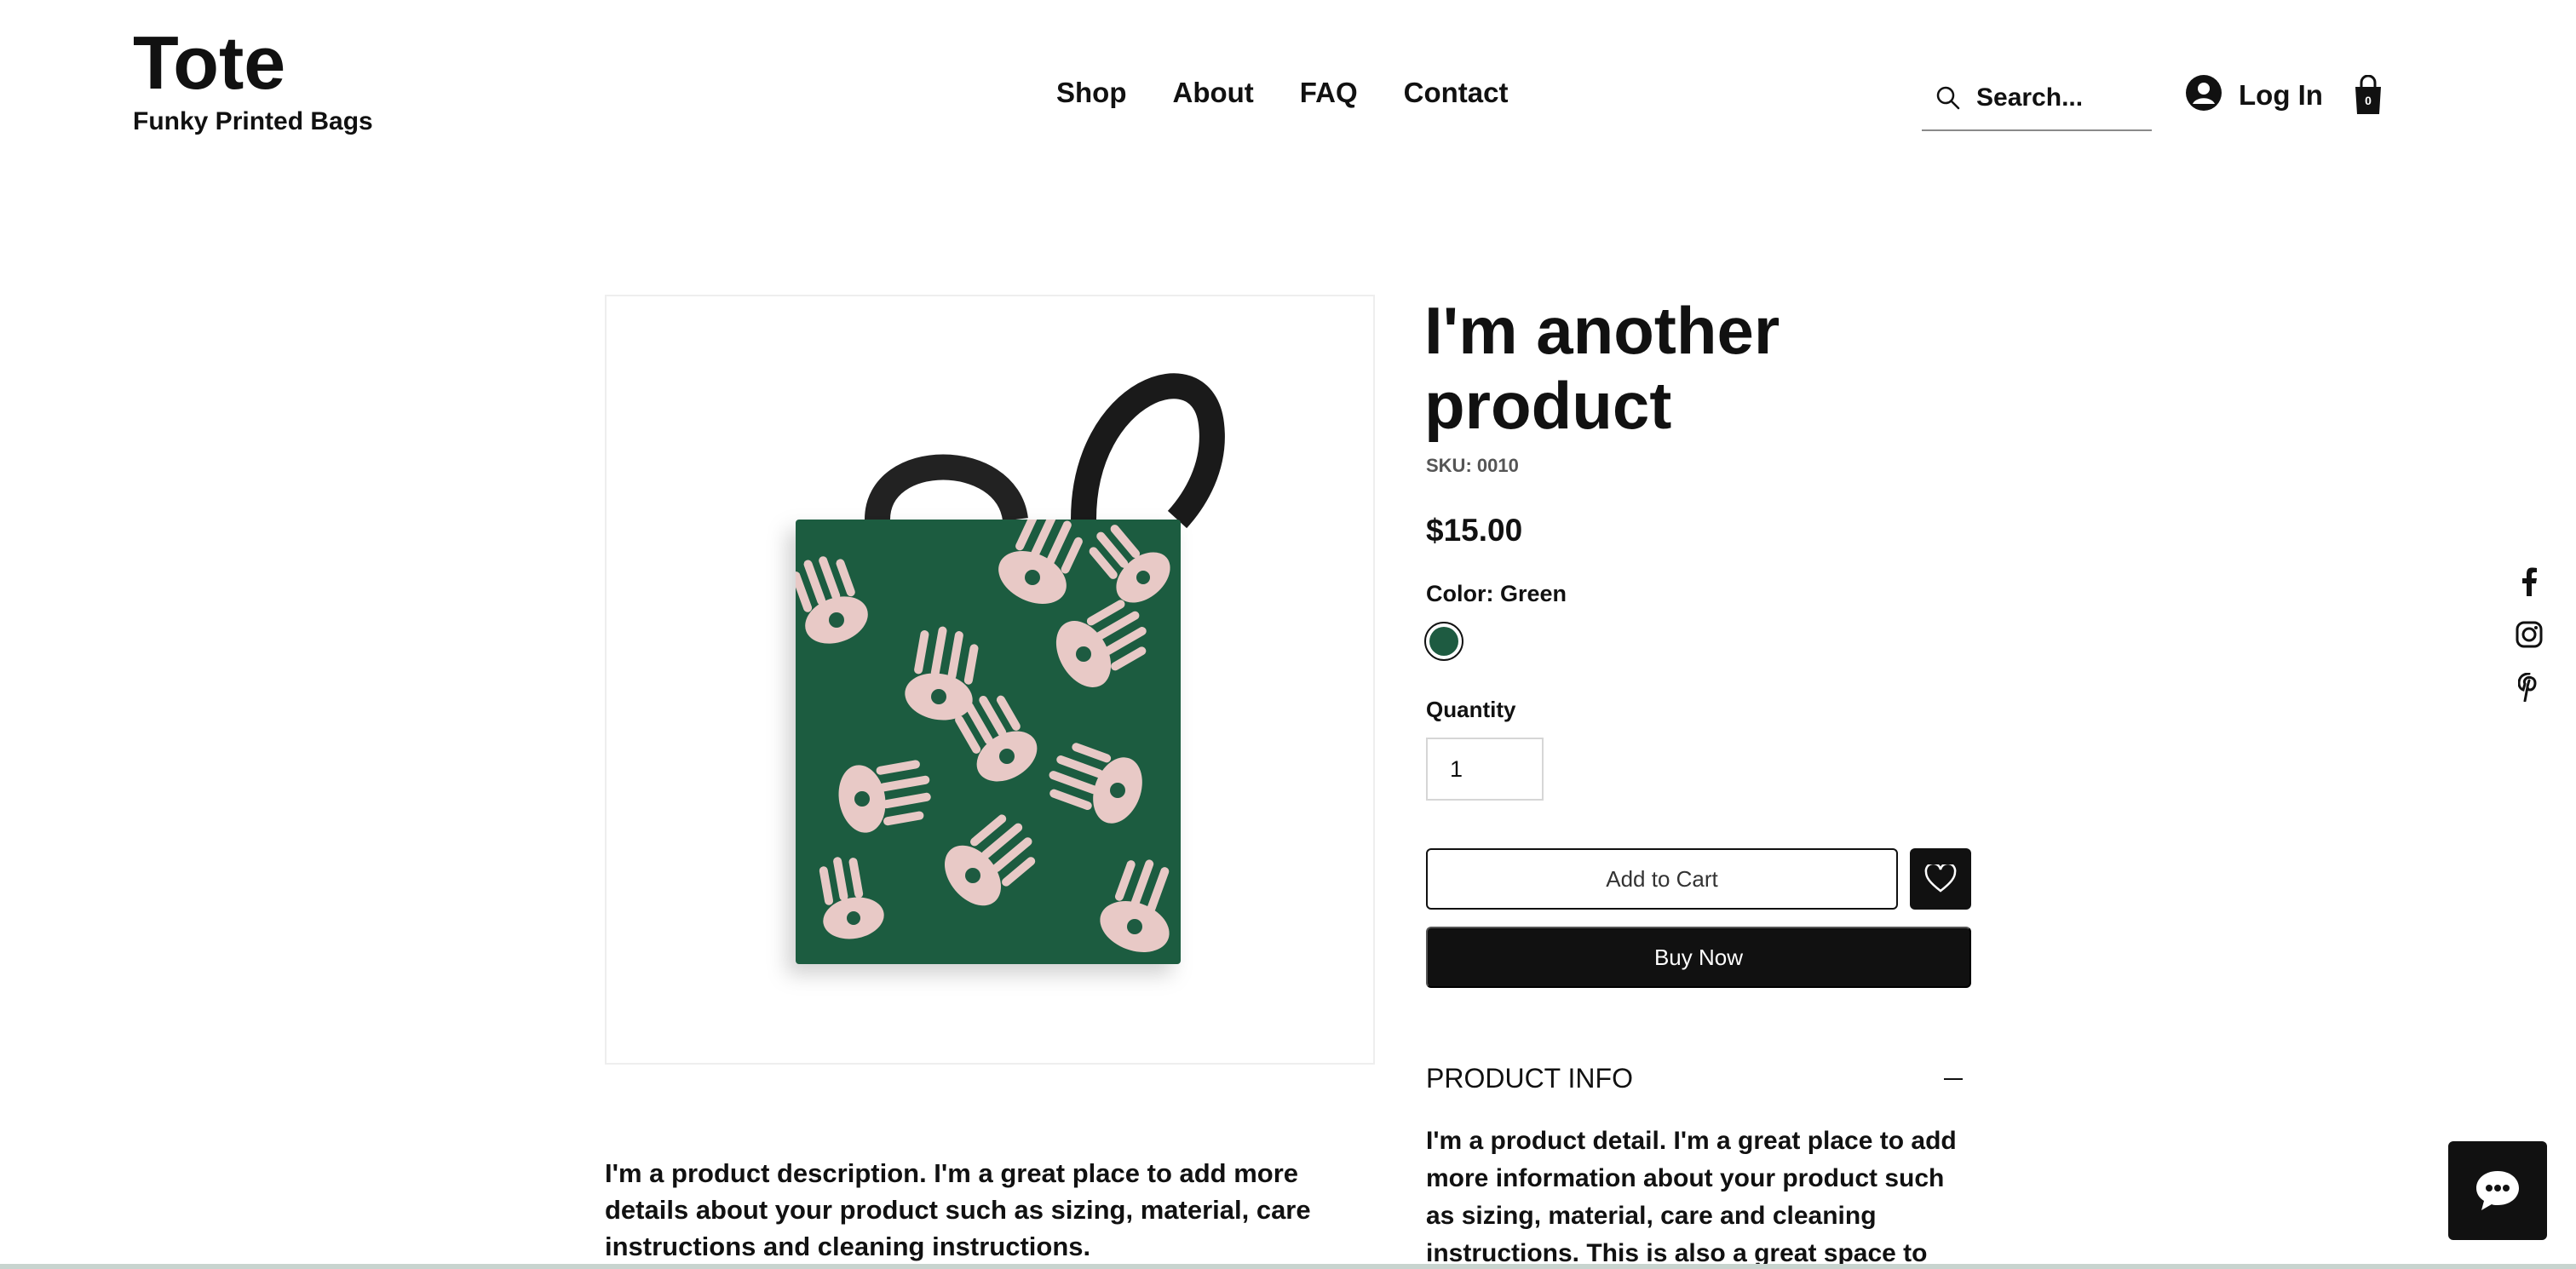 The height and width of the screenshot is (1269, 2576). Describe the element at coordinates (1472, 465) in the screenshot. I see `product-sku: SKU: 0010` at that location.